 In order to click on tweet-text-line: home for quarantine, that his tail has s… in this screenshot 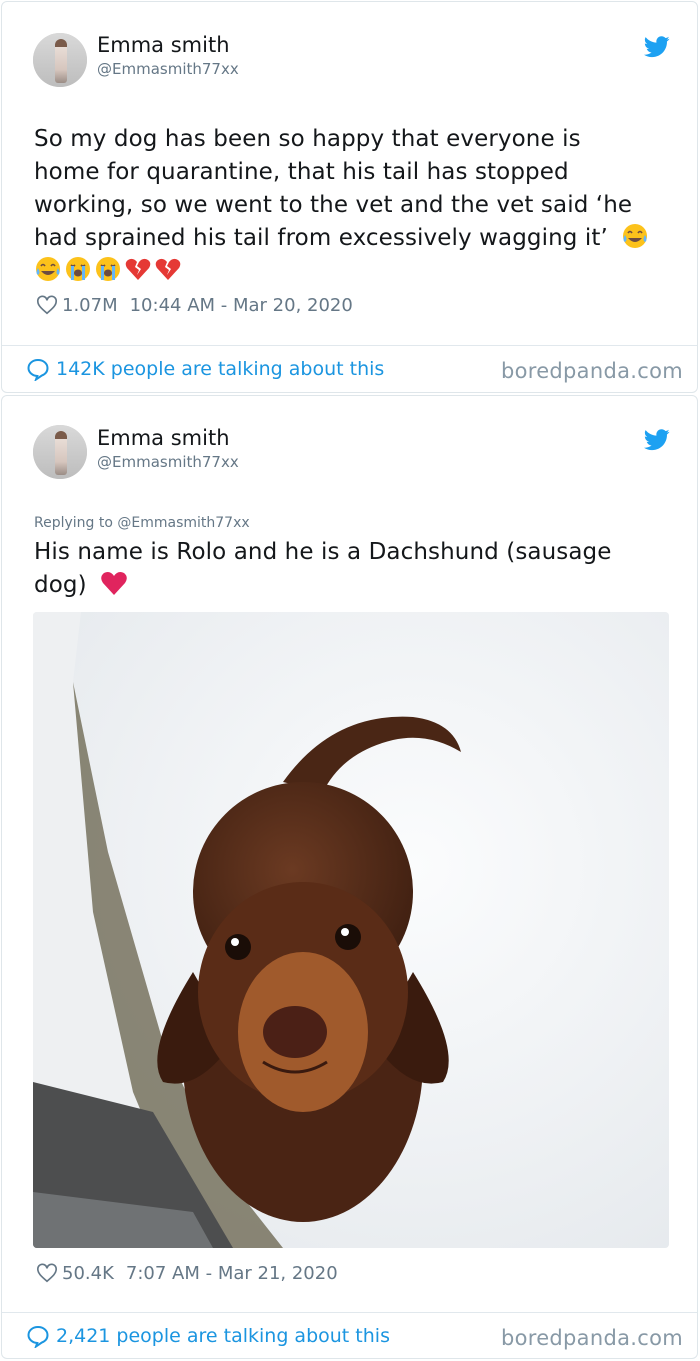, I will do `click(301, 172)`.